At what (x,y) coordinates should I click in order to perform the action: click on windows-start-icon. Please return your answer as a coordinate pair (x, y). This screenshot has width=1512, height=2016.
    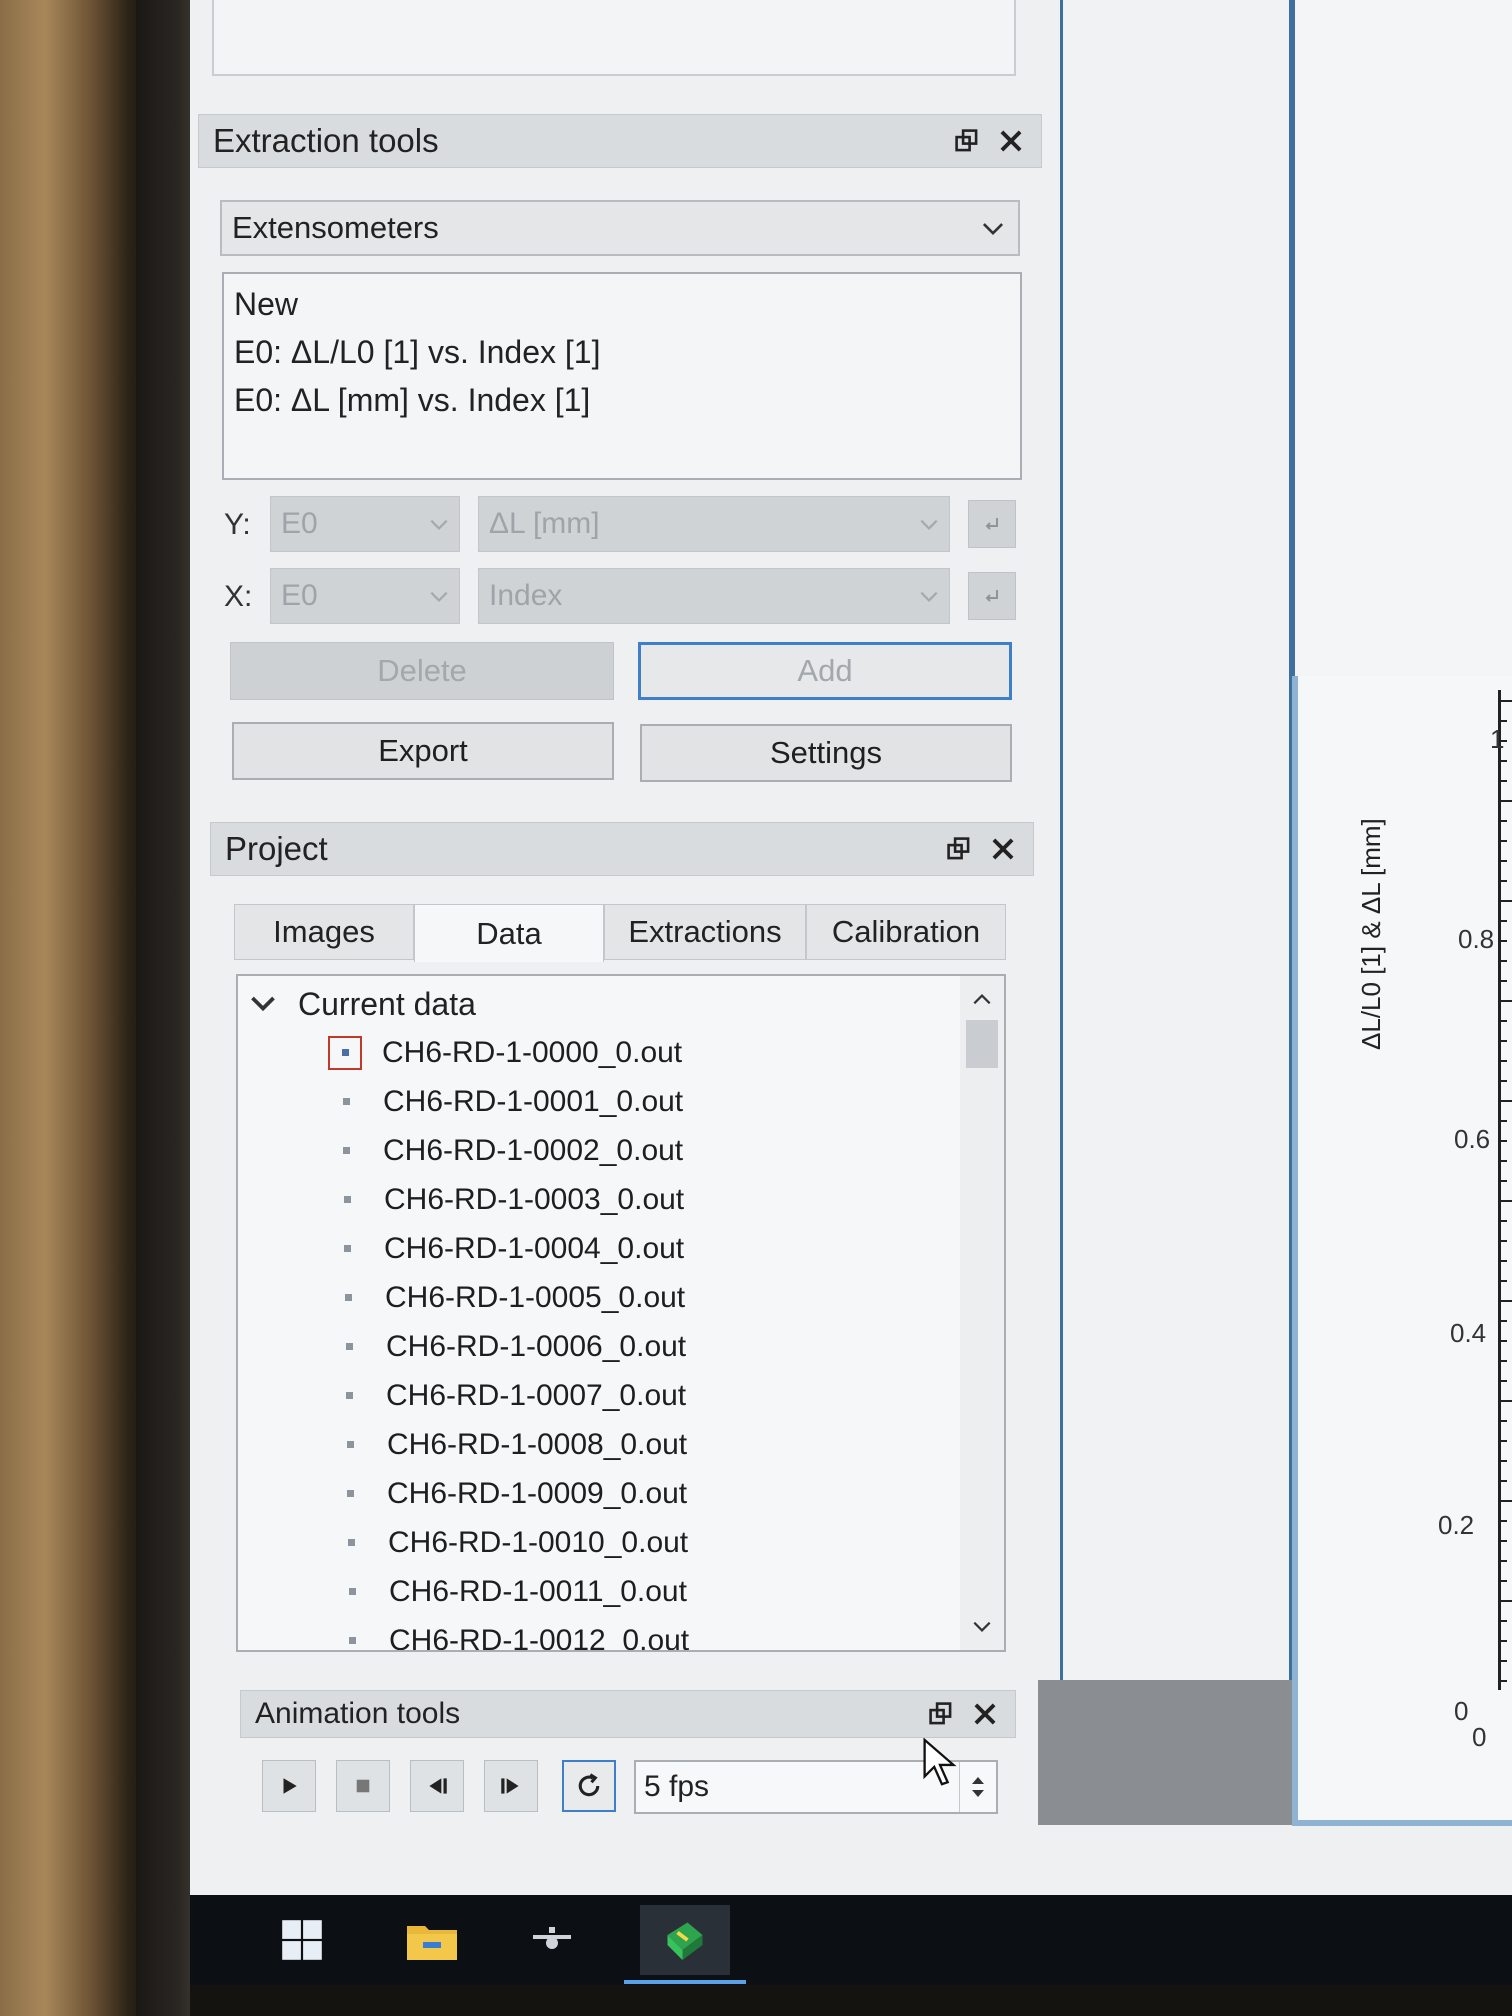
    Looking at the image, I should click on (302, 1940).